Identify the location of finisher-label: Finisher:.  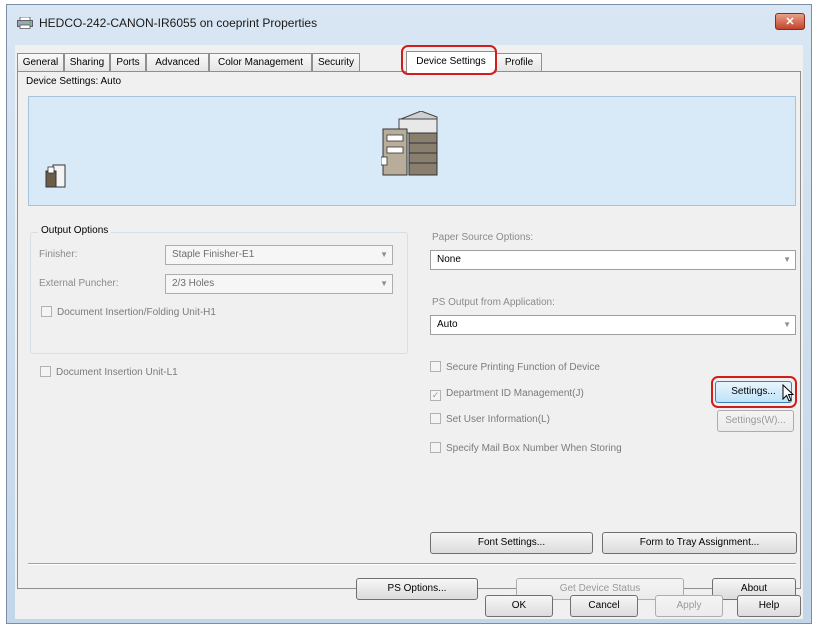
(58, 254).